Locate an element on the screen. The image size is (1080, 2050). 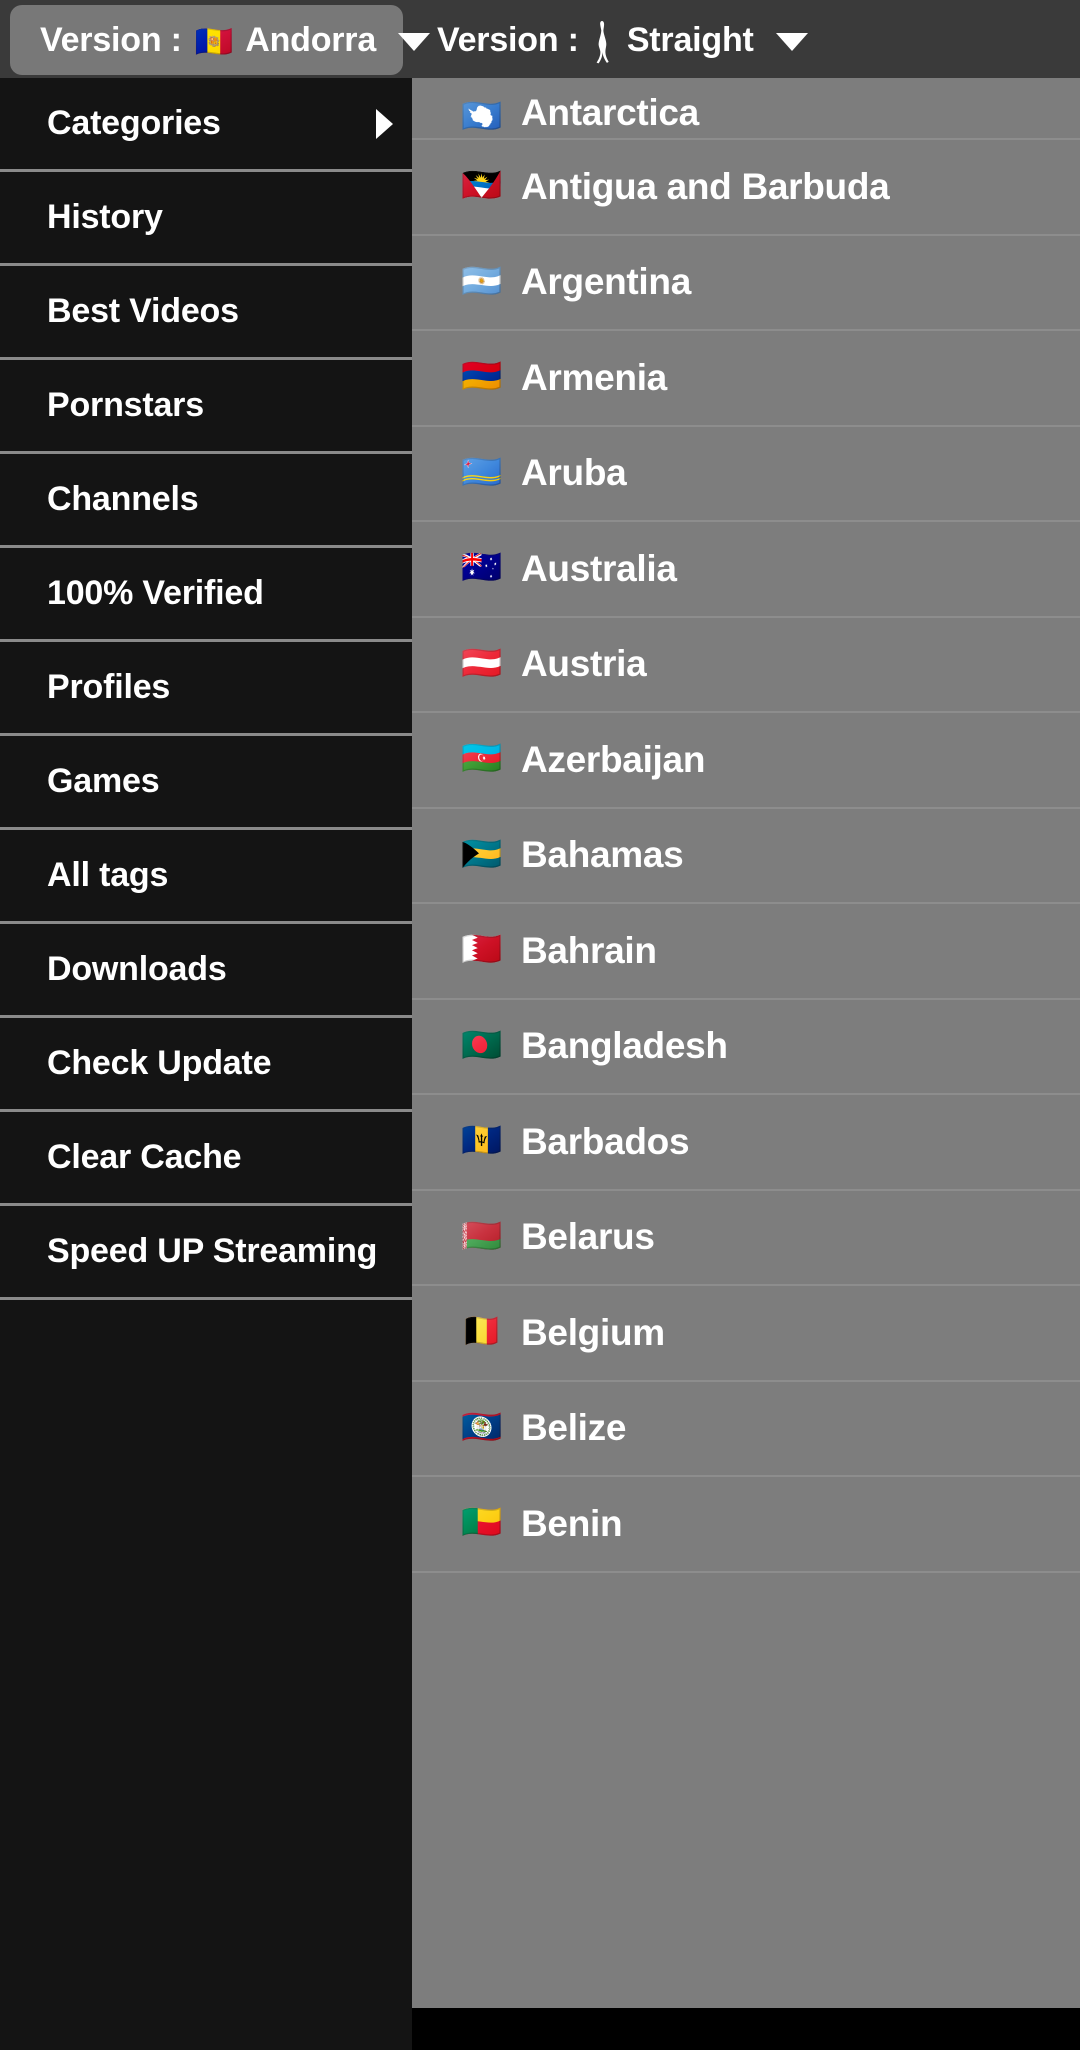
country-flag-icon: 🇧🇩 is located at coordinates (482, 1044).